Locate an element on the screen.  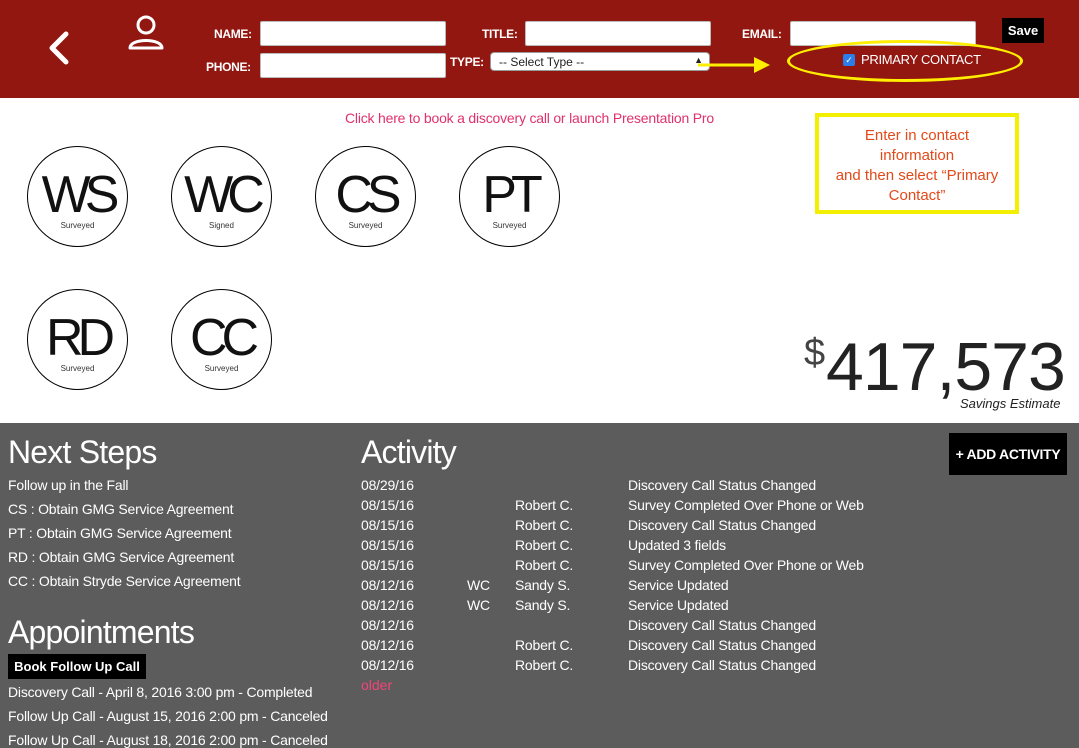
note-line: and then select “Primary is located at coordinates (917, 175).